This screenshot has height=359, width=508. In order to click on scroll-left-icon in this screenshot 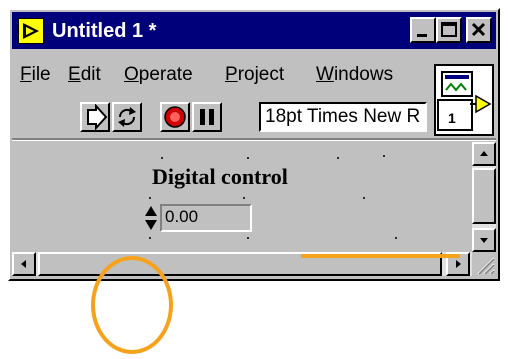, I will do `click(23, 264)`.